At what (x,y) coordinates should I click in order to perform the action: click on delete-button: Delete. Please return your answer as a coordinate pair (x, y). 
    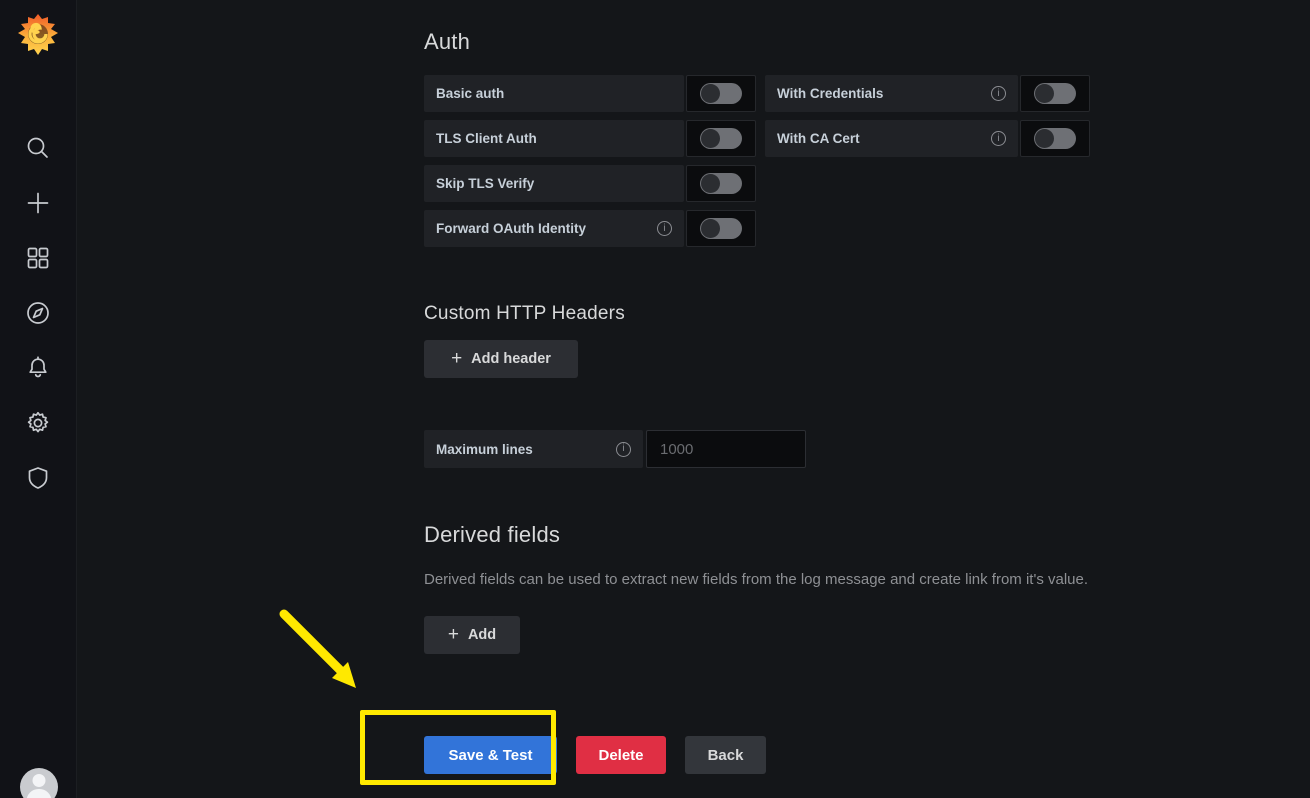
    Looking at the image, I should click on (621, 755).